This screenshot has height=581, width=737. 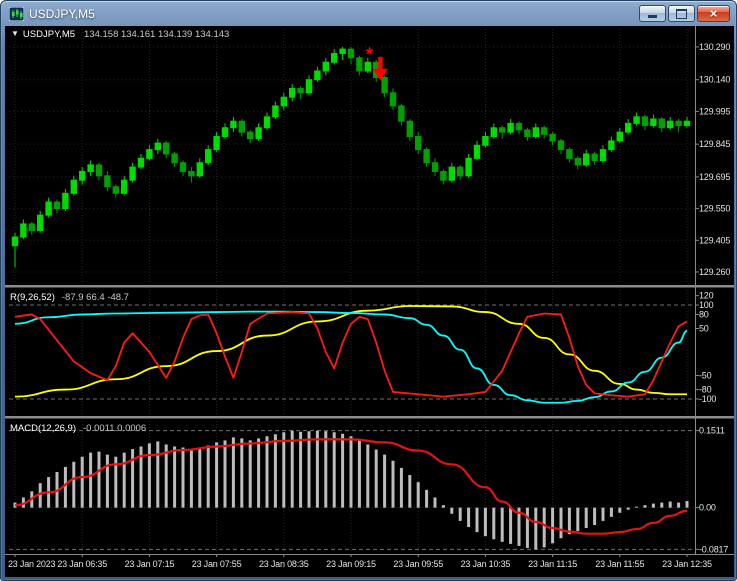 I want to click on time-axis-label: 23 Jan 07:15, so click(x=150, y=564).